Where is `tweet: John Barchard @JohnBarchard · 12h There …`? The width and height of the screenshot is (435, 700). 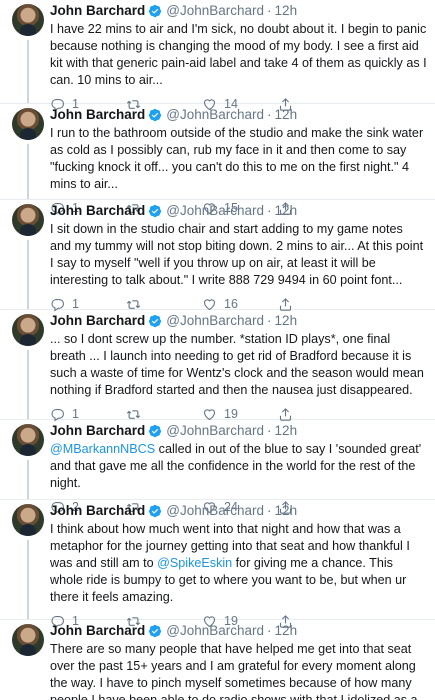 tweet: John Barchard @JohnBarchard · 12h There … is located at coordinates (217, 660).